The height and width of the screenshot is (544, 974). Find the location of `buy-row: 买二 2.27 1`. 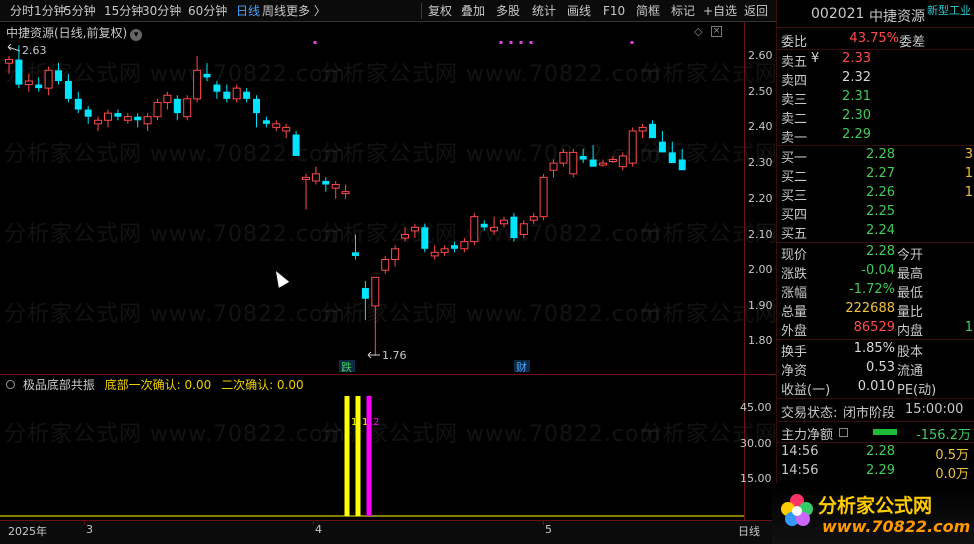

buy-row: 买二 2.27 1 is located at coordinates (875, 175).